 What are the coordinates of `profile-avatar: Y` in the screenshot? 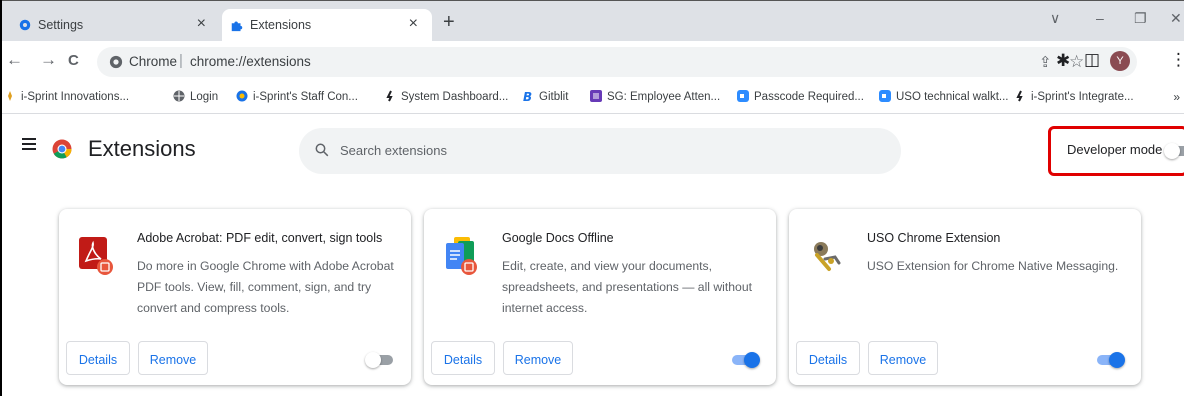 It's located at (1120, 61).